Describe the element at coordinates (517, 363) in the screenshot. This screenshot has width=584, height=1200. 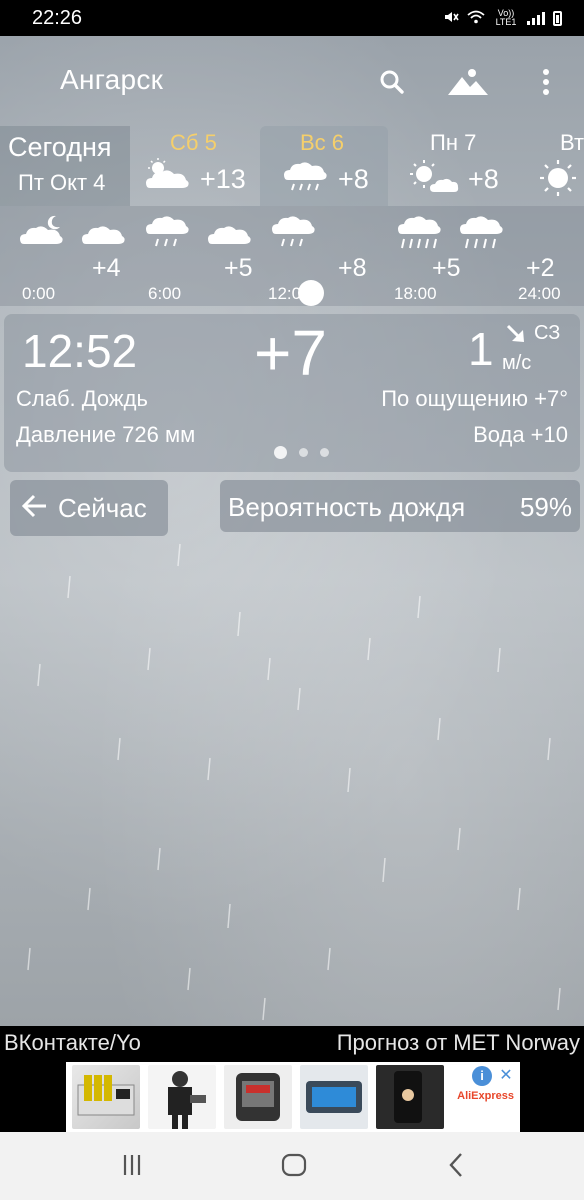
I see `wind-unit: м/с` at that location.